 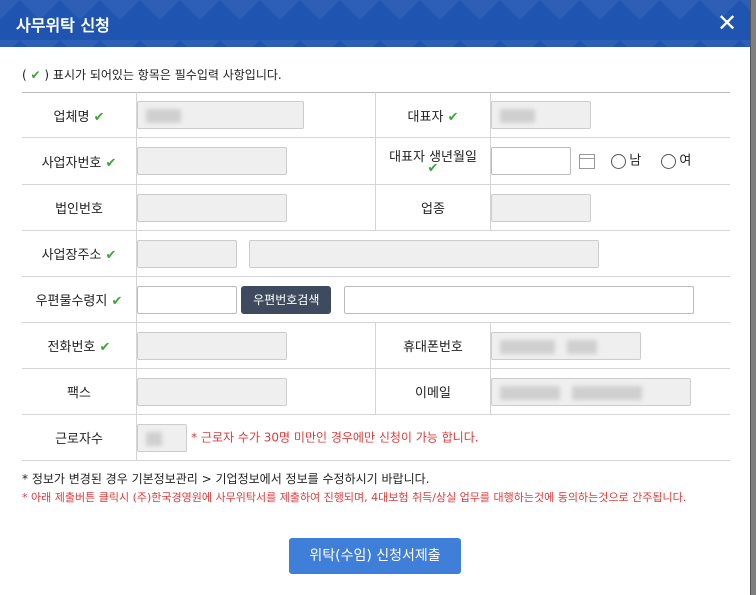 I want to click on workers-label: 근로자수, so click(x=79, y=437).